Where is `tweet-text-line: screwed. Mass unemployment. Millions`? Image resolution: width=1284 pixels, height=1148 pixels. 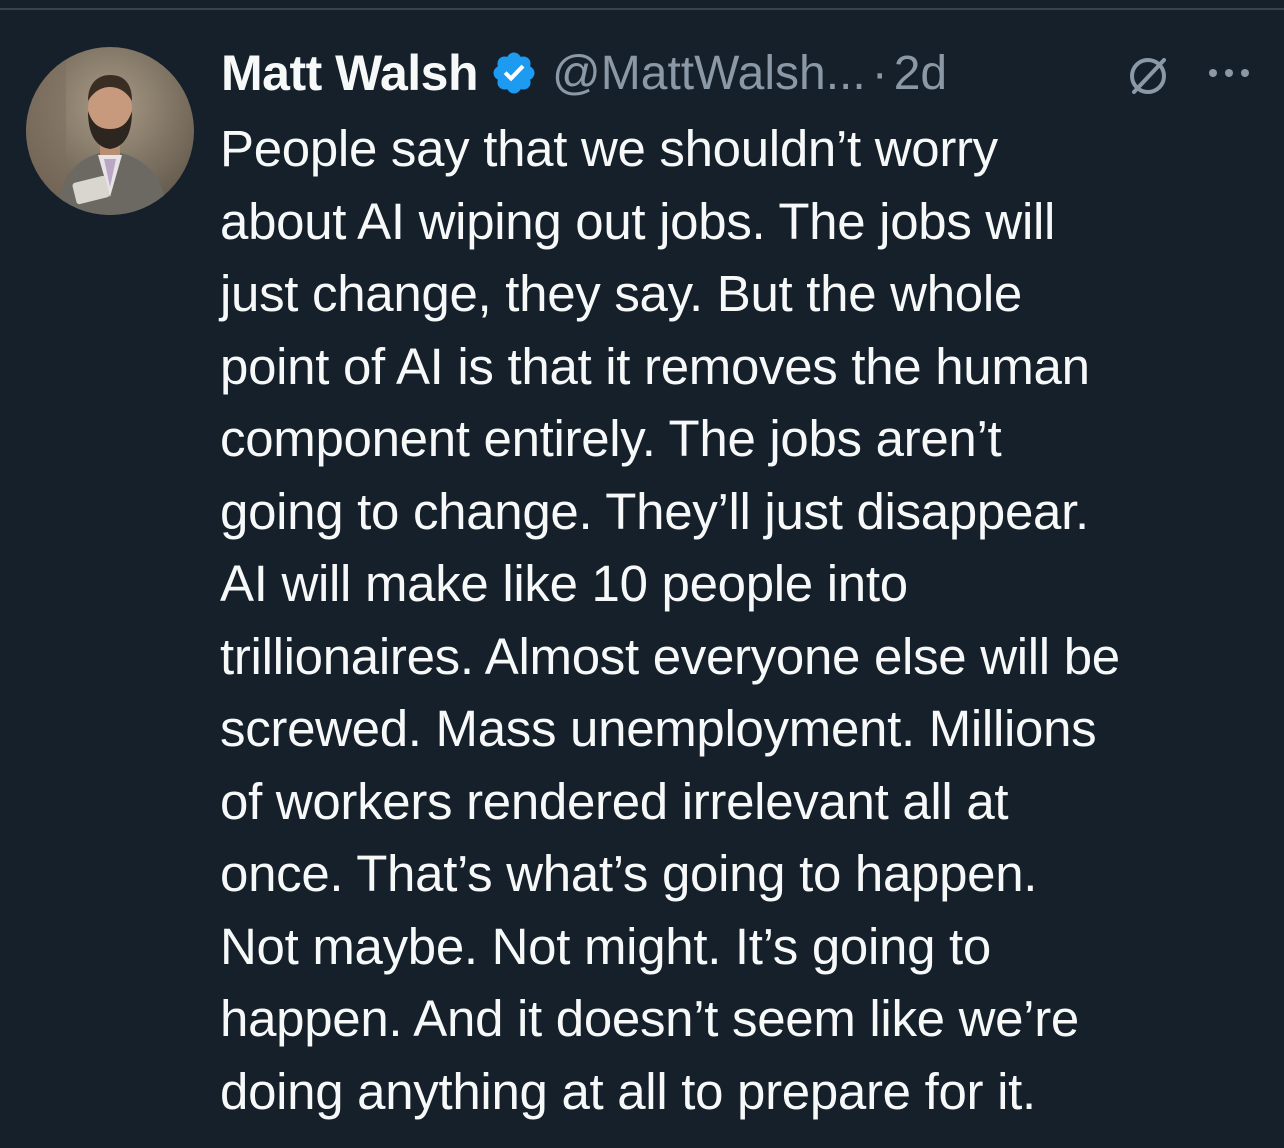 tweet-text-line: screwed. Mass unemployment. Millions is located at coordinates (658, 728).